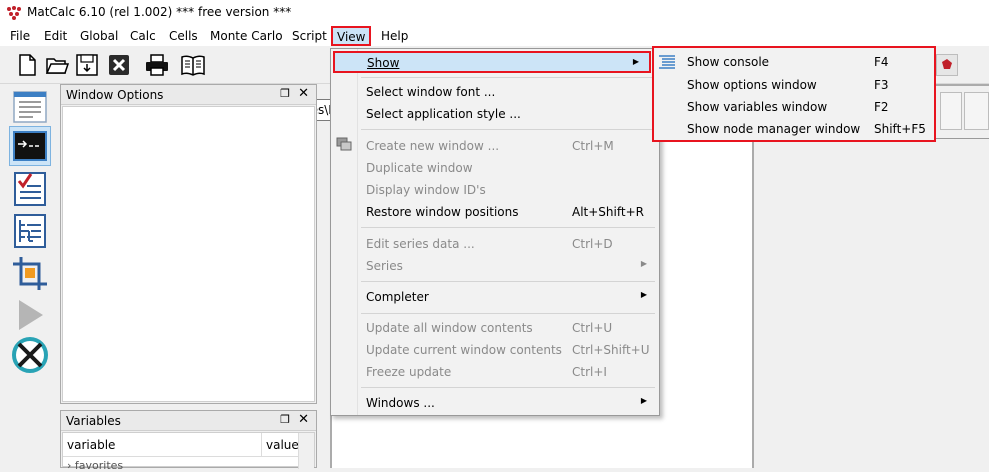 This screenshot has height=472, width=989. I want to click on menu-item-show: Show ▶, so click(492, 62).